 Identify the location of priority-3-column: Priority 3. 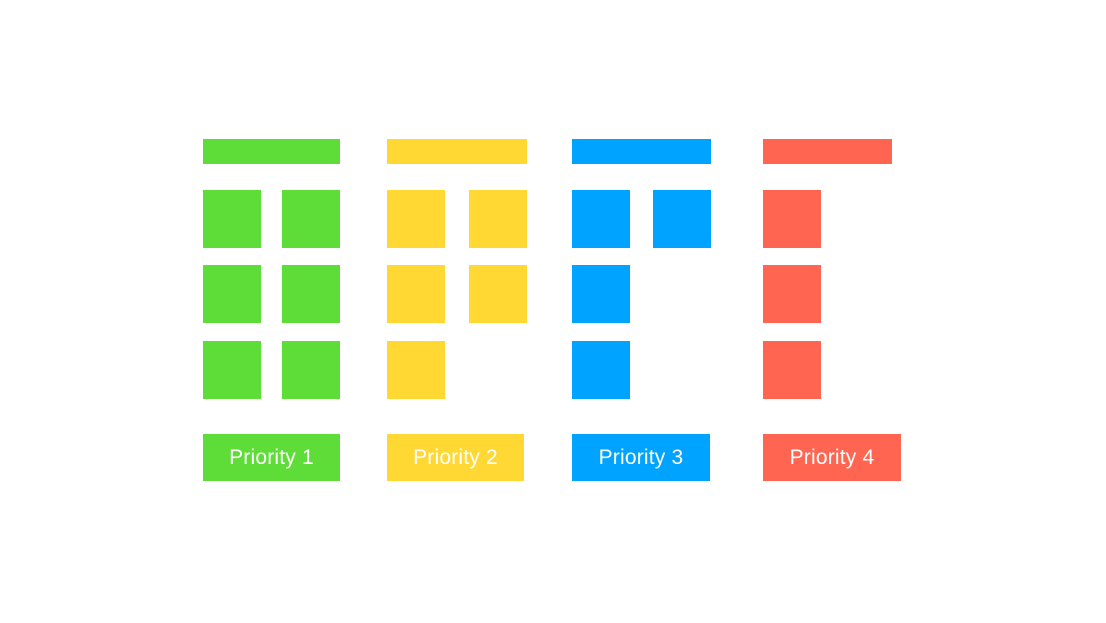
(641, 310).